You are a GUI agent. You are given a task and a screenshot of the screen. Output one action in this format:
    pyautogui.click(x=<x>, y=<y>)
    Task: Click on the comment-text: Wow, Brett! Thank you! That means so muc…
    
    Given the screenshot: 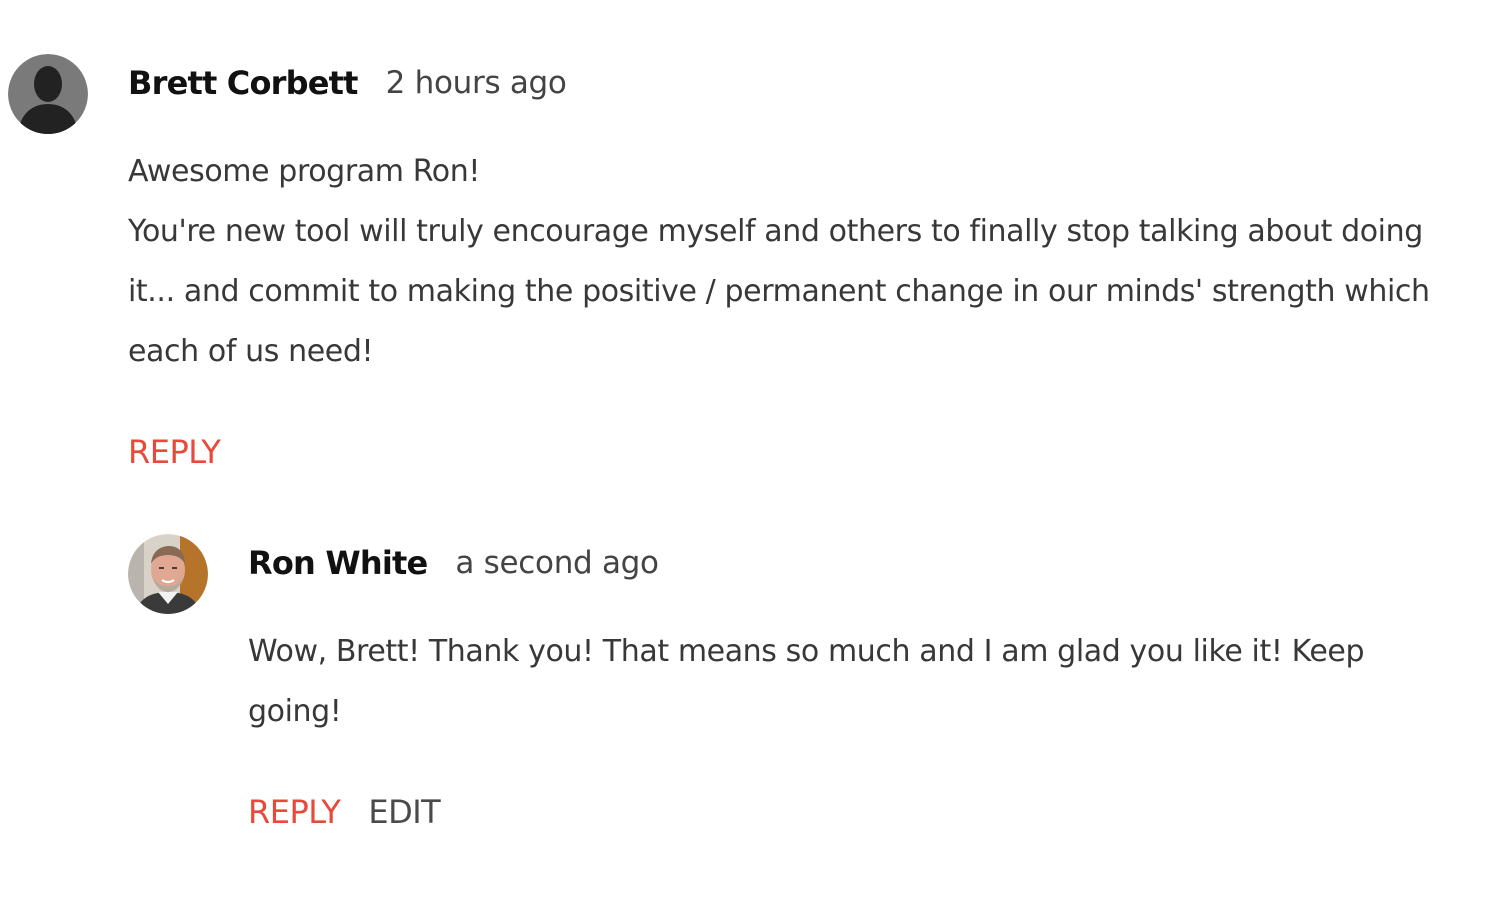 What is the action you would take?
    pyautogui.click(x=848, y=682)
    